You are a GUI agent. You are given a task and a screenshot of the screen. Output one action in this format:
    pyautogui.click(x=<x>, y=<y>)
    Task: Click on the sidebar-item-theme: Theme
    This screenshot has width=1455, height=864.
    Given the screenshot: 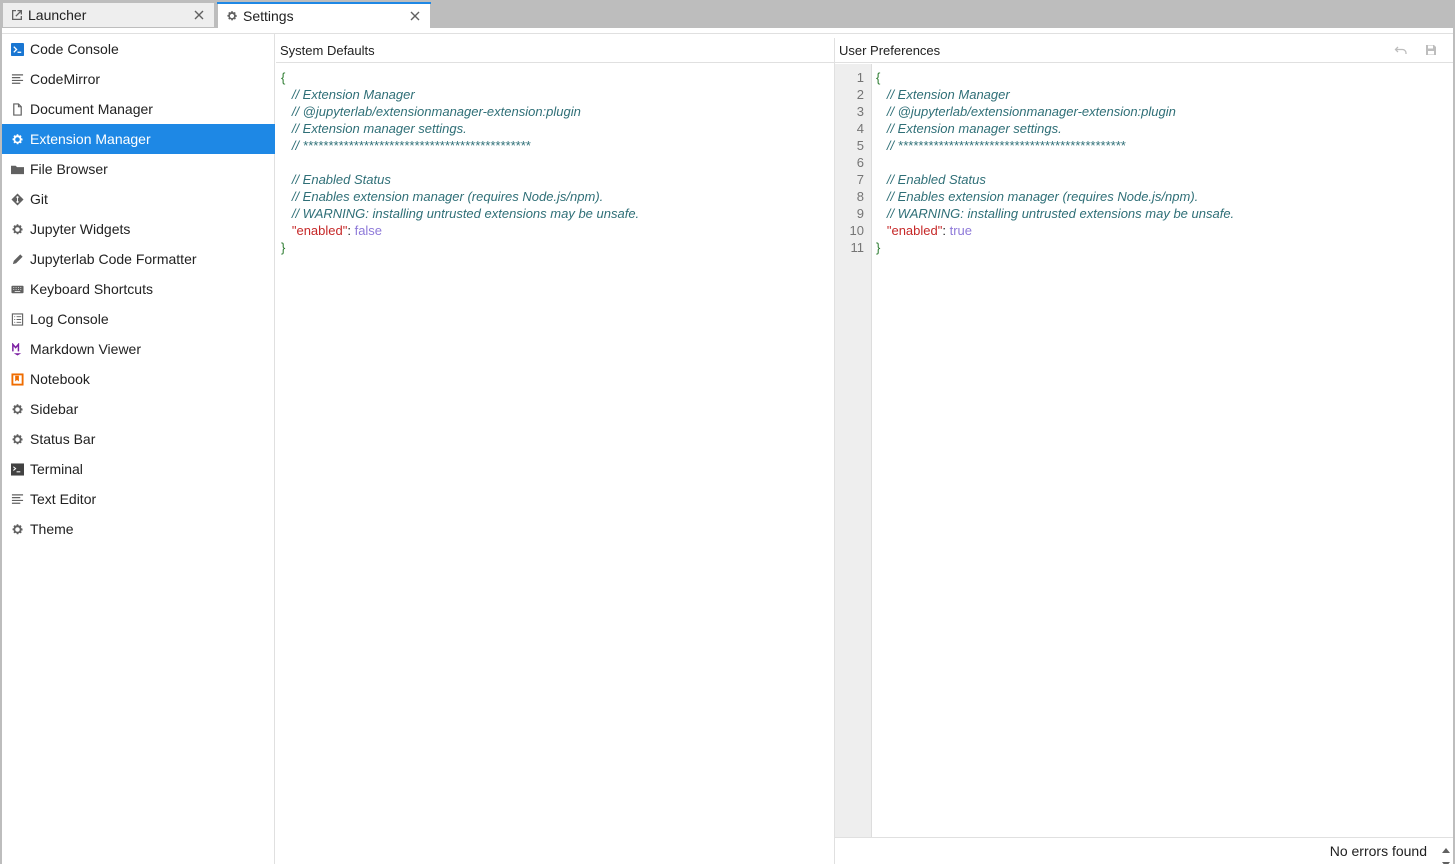 What is the action you would take?
    pyautogui.click(x=138, y=529)
    